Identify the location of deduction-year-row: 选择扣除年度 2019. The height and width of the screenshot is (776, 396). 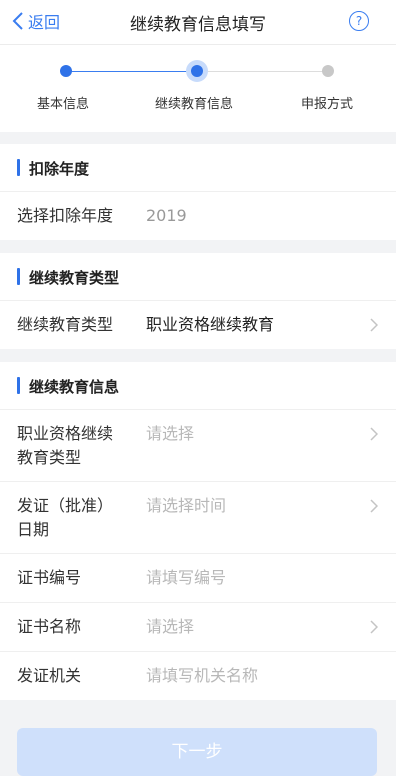
(198, 216).